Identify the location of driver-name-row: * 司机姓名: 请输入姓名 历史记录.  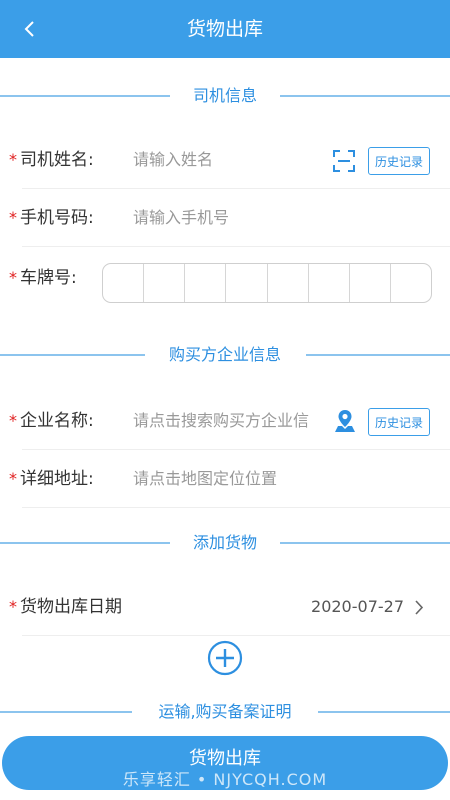
(225, 160).